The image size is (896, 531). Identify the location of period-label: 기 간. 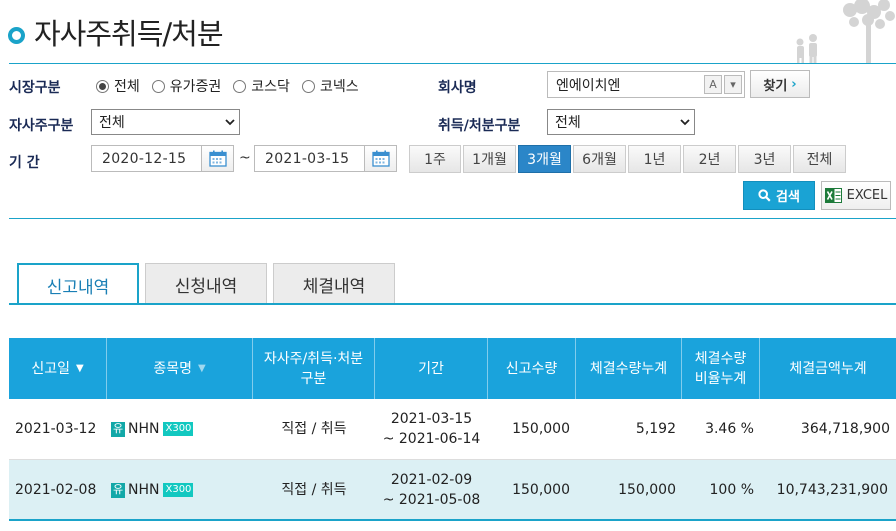
(24, 163).